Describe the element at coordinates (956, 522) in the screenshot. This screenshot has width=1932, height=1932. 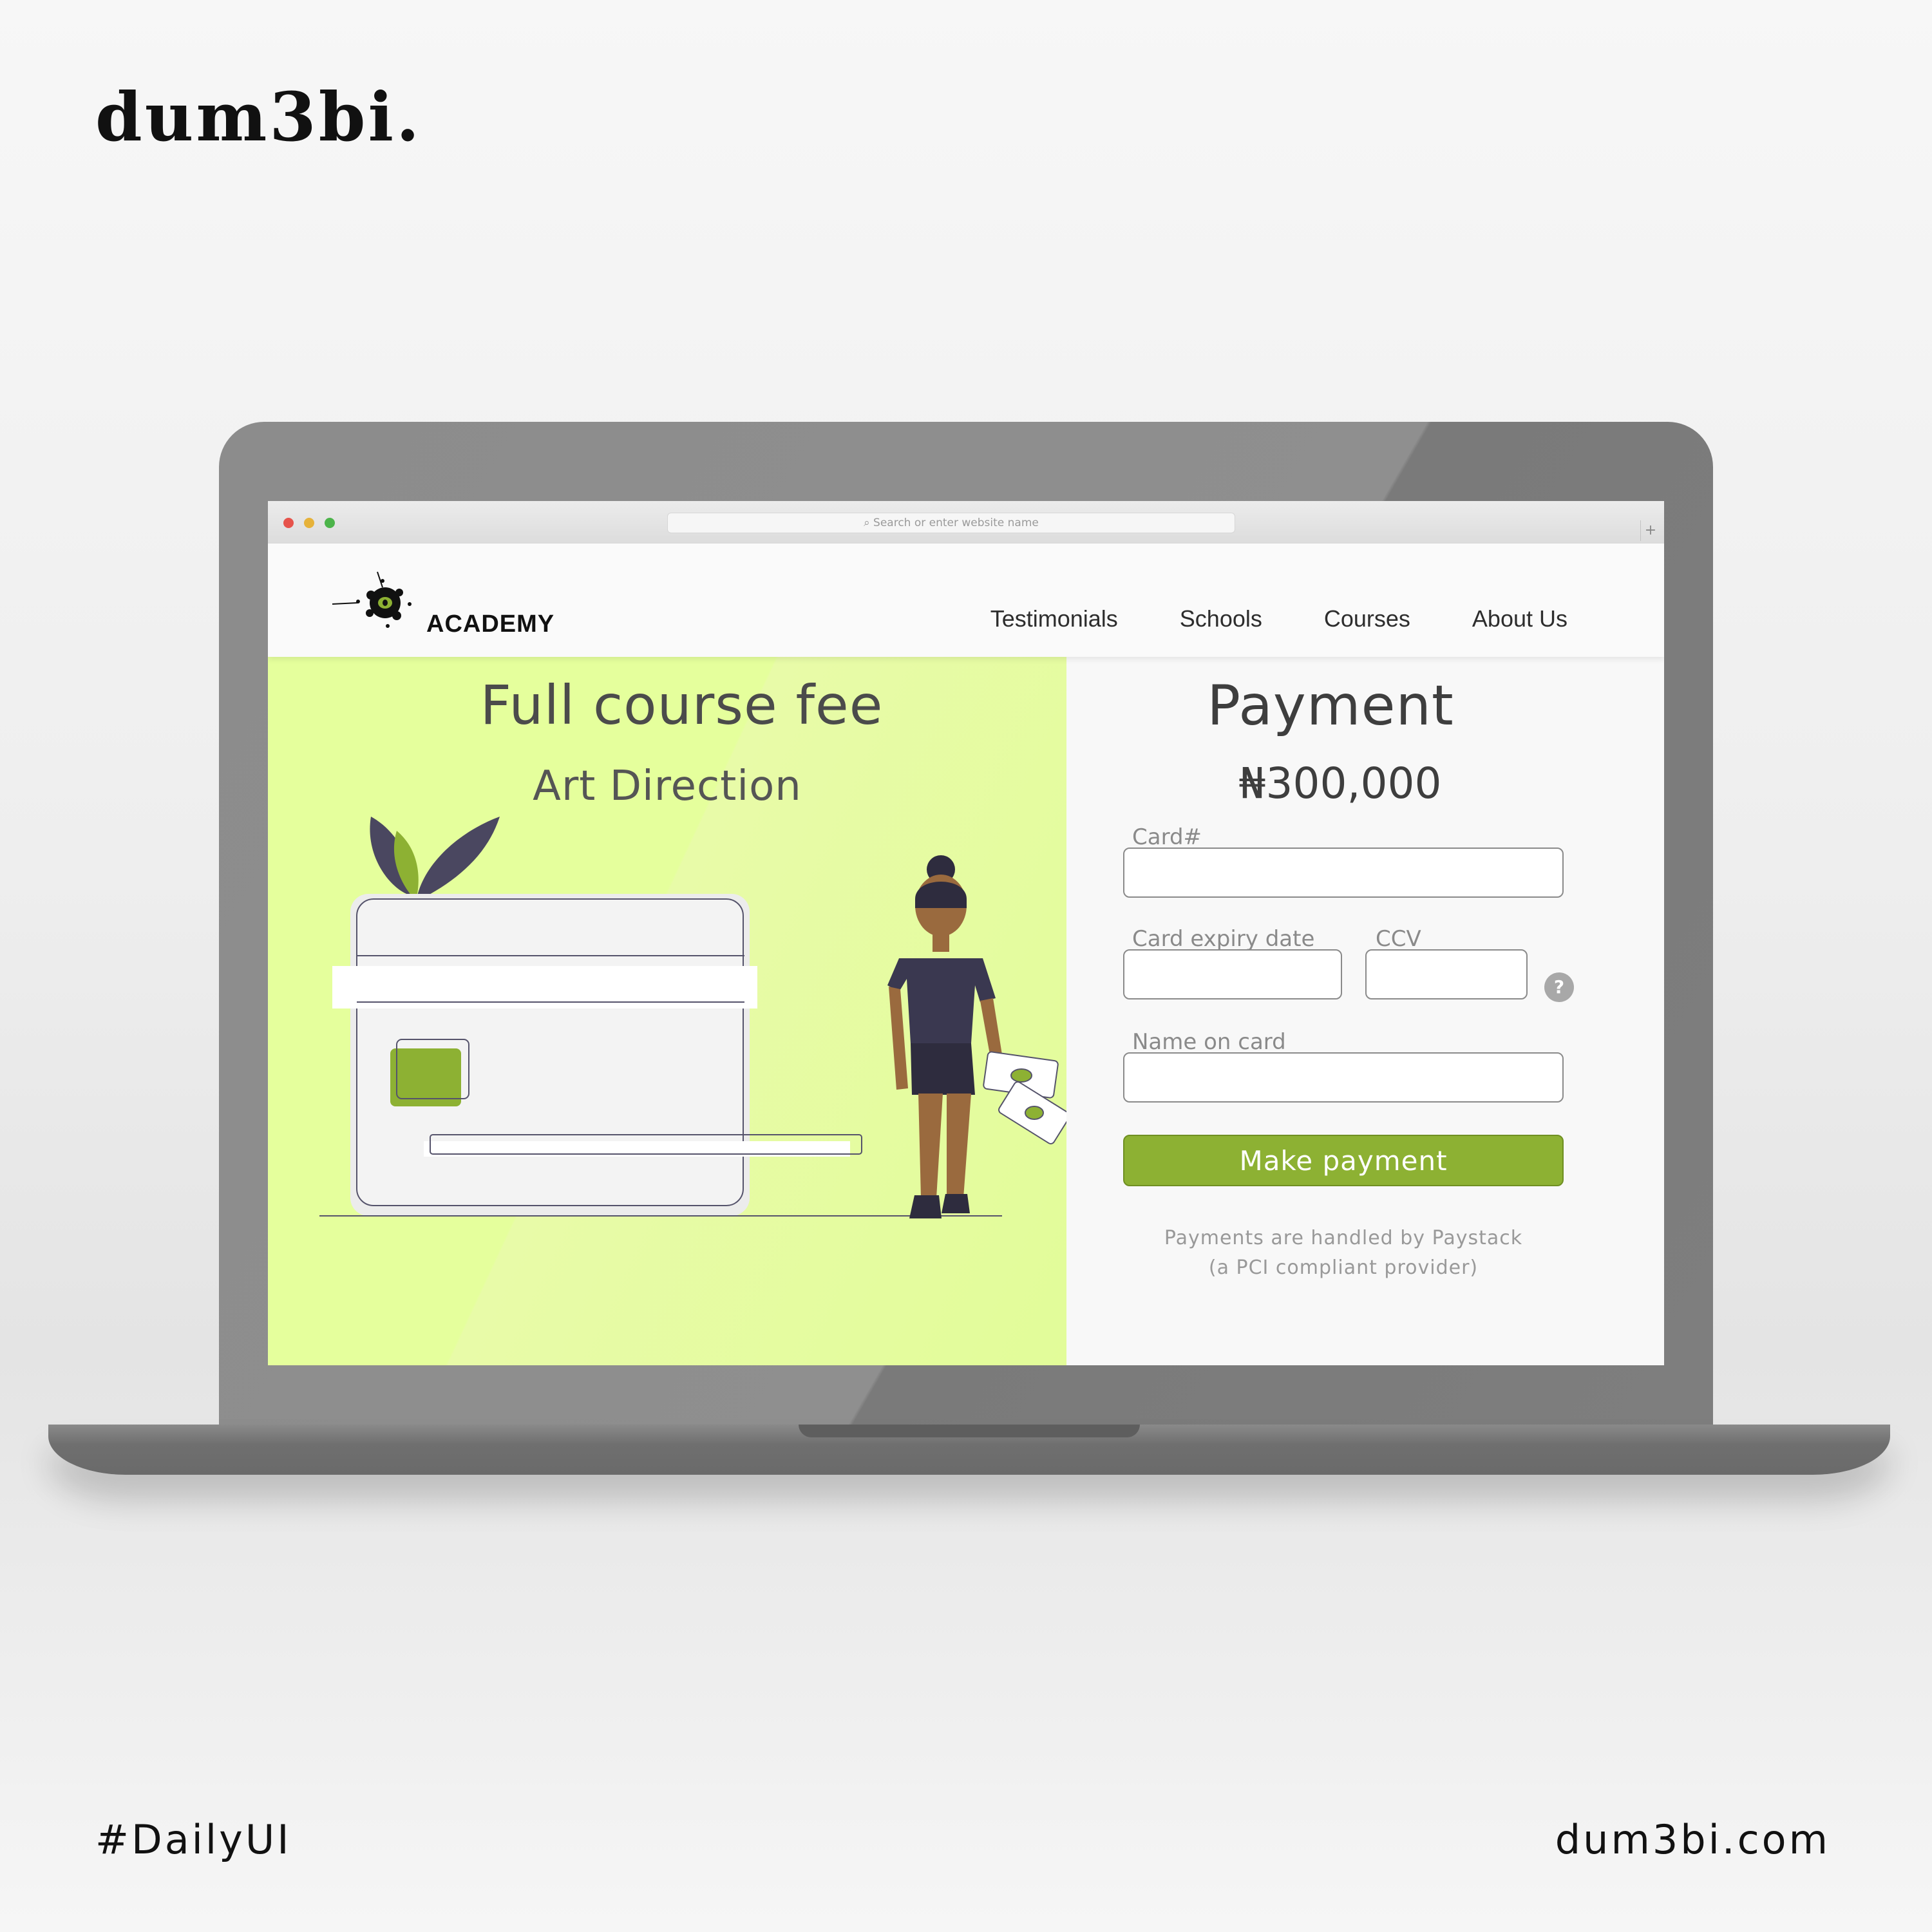
I see `address-placeholder: Search or enter website name` at that location.